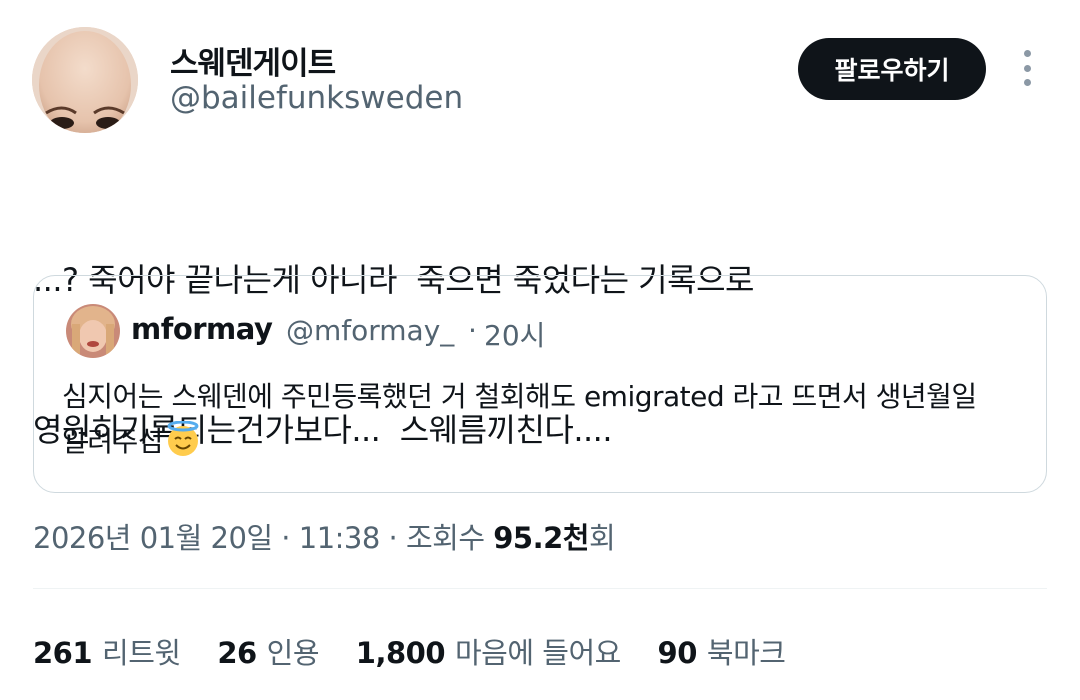  Describe the element at coordinates (113, 441) in the screenshot. I see `quoted-text-line-content: 알려주심` at that location.